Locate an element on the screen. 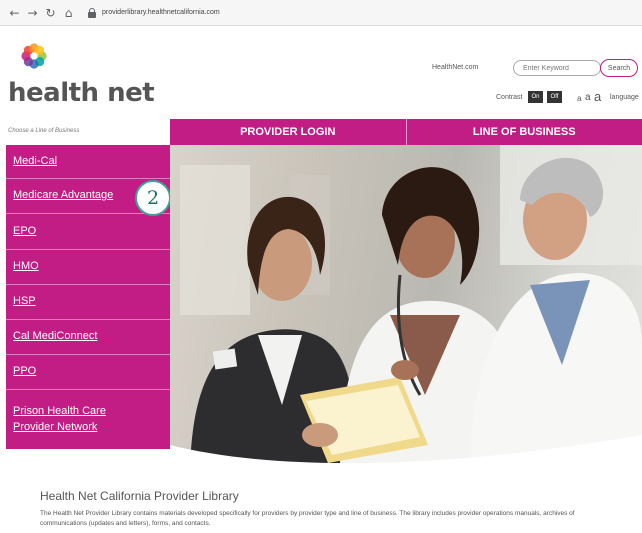 This screenshot has height=533, width=642. font-size-large: a is located at coordinates (597, 96).